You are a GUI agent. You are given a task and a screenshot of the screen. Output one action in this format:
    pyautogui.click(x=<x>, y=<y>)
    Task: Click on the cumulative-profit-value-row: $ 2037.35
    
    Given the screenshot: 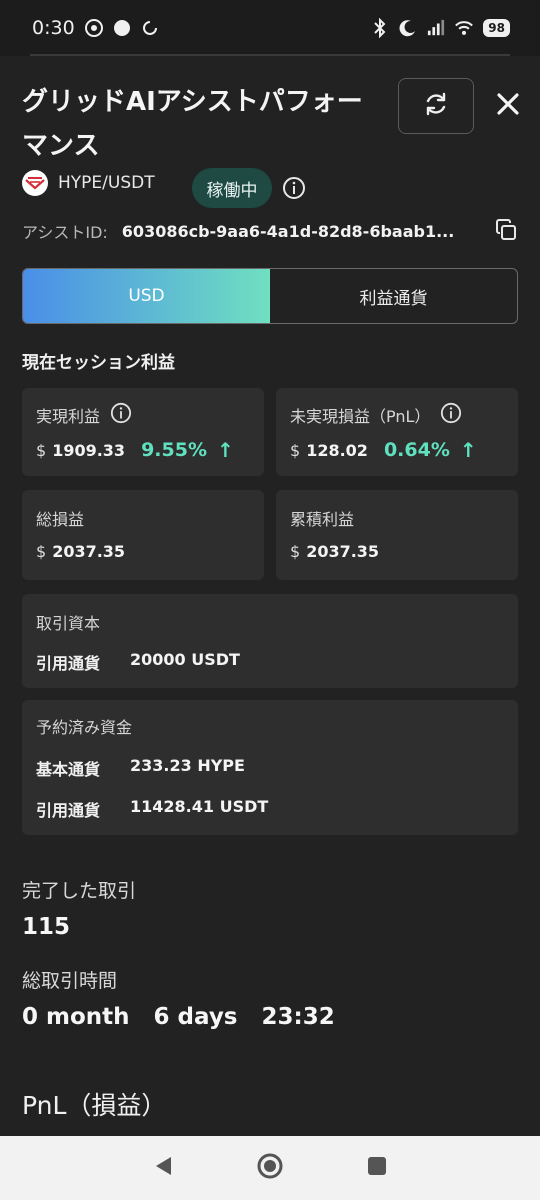 What is the action you would take?
    pyautogui.click(x=334, y=551)
    